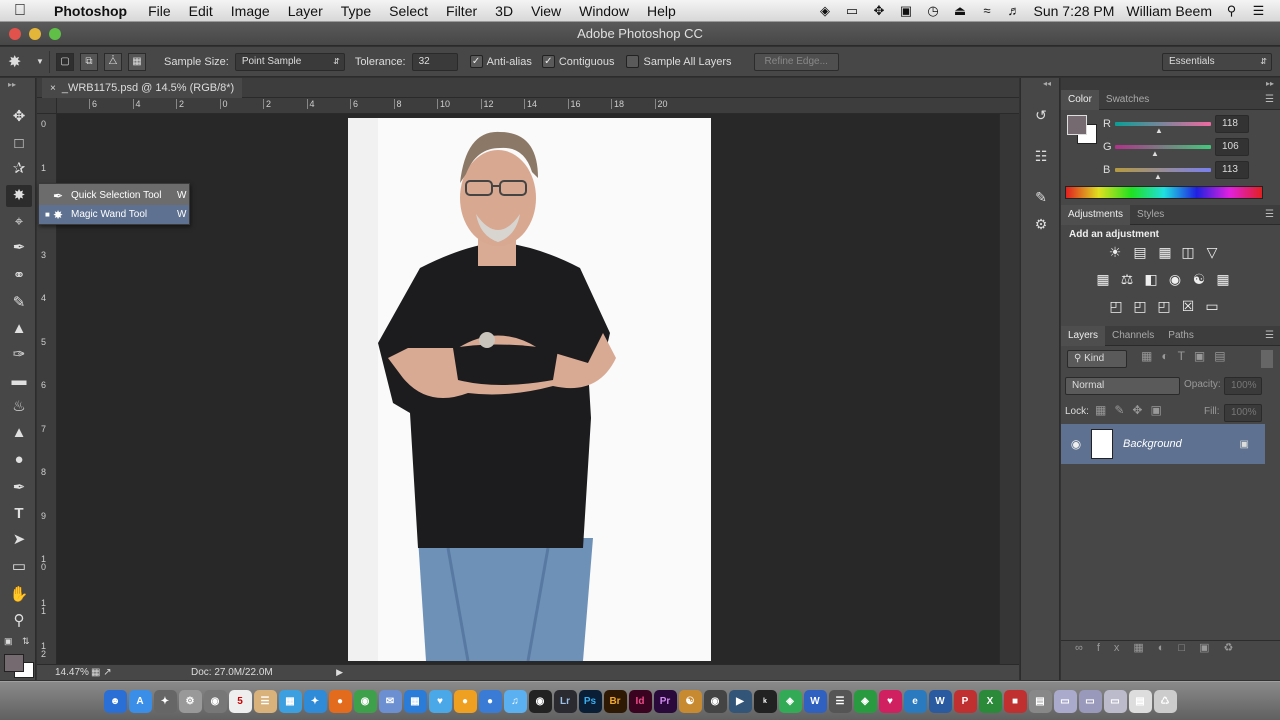 The width and height of the screenshot is (1280, 720). Describe the element at coordinates (114, 195) in the screenshot. I see `quick-selection-tool-item: ✒ Quick Selection Tool W` at that location.